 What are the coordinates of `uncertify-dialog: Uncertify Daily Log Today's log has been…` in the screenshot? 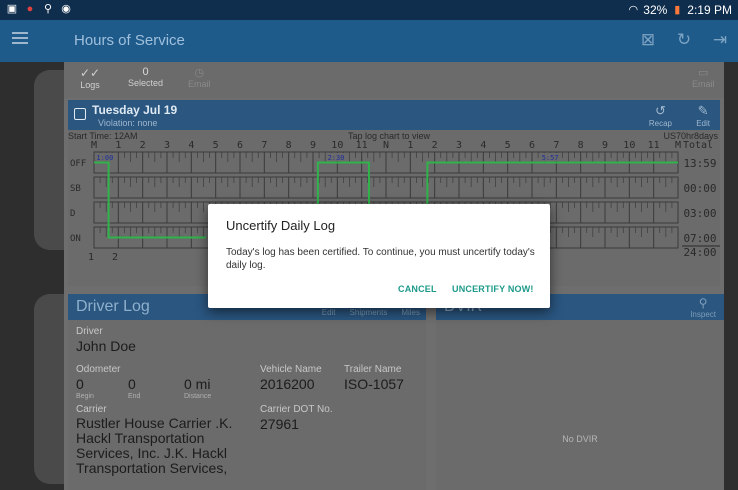 It's located at (379, 256).